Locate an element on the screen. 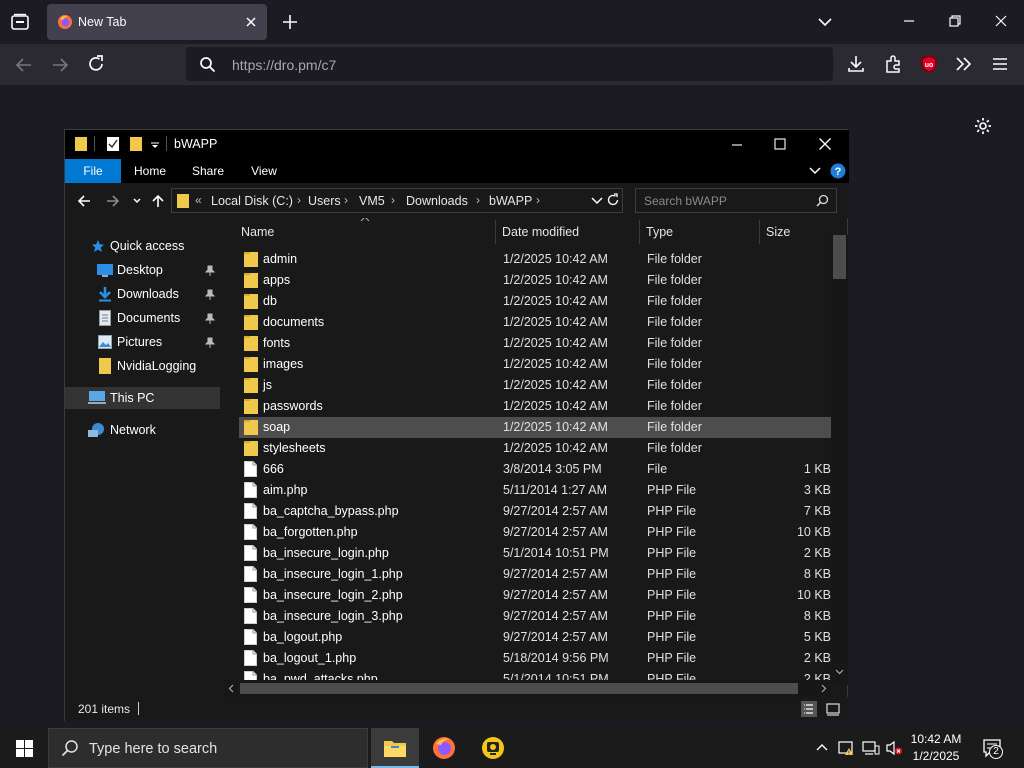 The width and height of the screenshot is (1024, 768). explorer-minimize-icon is located at coordinates (737, 145).